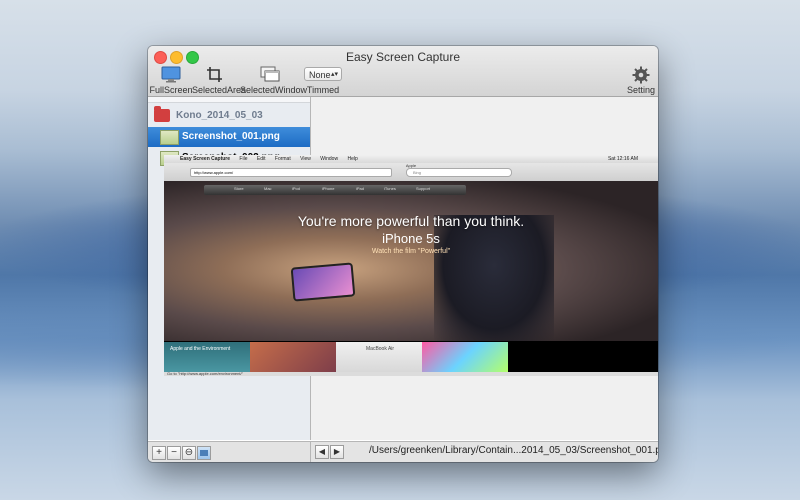  What do you see at coordinates (337, 452) in the screenshot?
I see `next-button: ▶` at bounding box center [337, 452].